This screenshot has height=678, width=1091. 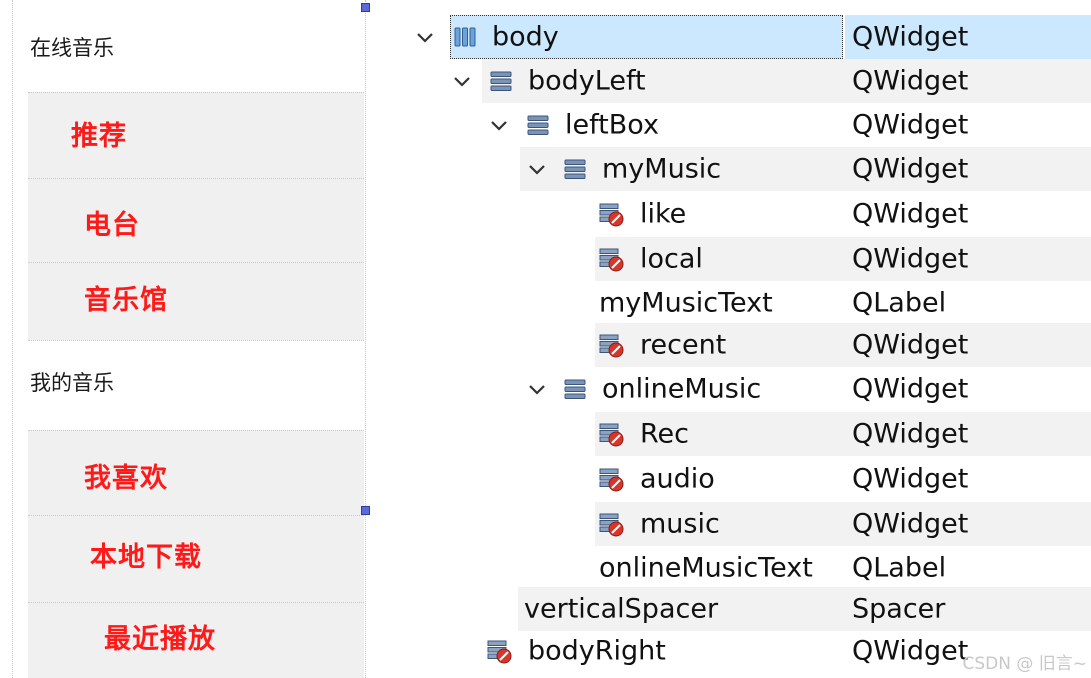 I want to click on tree-item-name: audio, so click(x=677, y=479).